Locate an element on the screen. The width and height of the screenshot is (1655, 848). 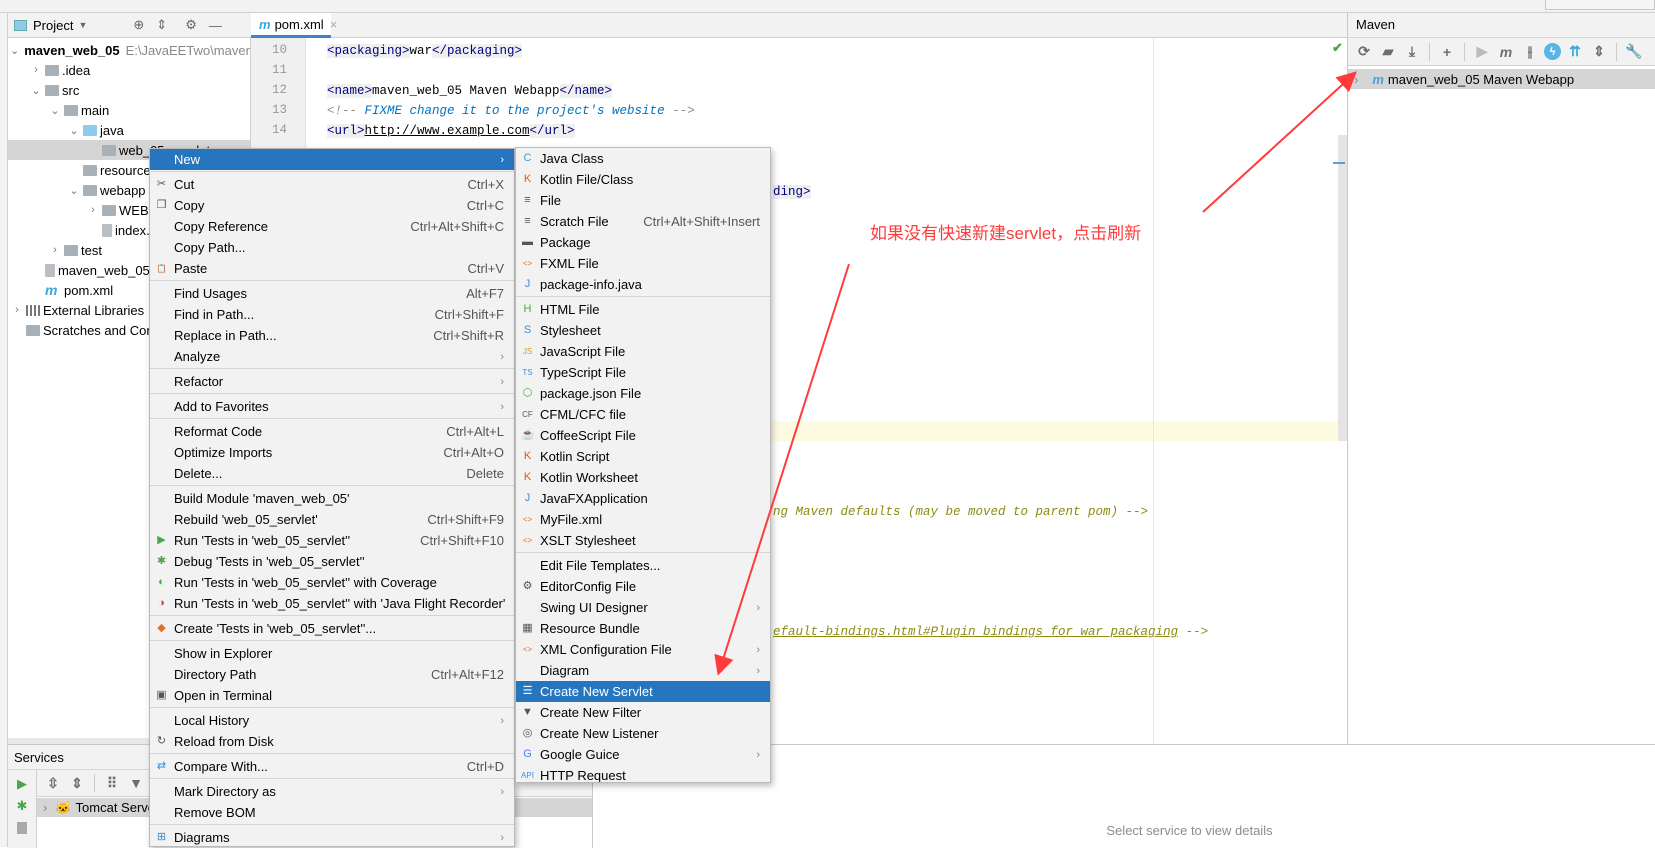
menu-item-javafxapplication: J JavaFXApplication is located at coordinates (643, 498).